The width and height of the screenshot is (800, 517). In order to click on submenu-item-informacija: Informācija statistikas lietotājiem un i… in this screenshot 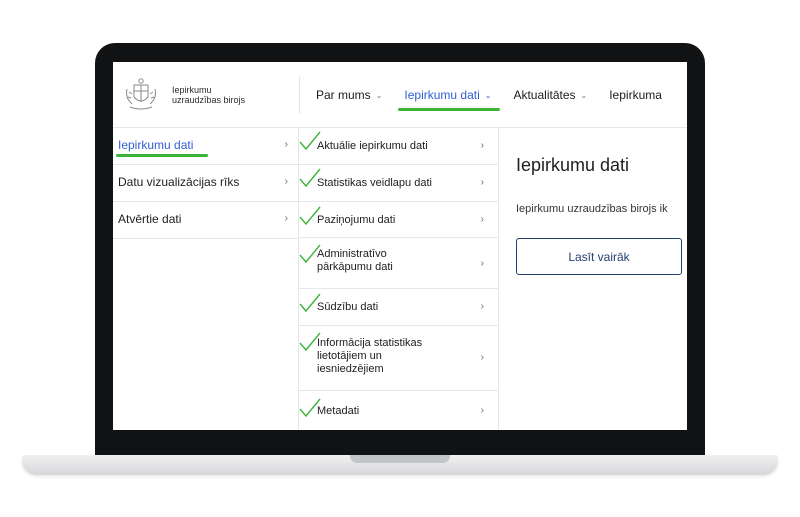, I will do `click(398, 358)`.